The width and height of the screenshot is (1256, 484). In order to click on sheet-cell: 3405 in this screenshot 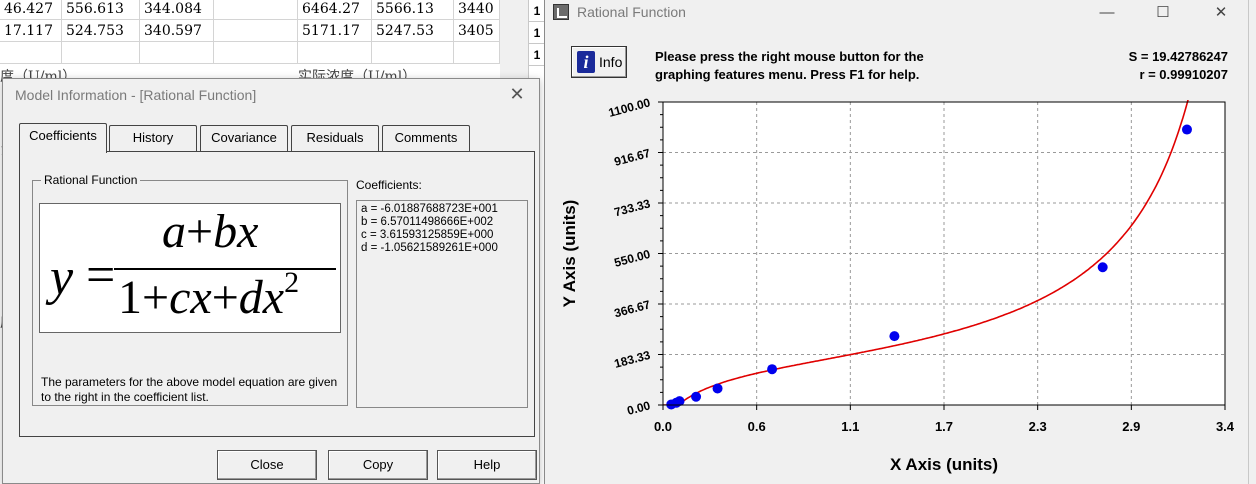, I will do `click(477, 31)`.